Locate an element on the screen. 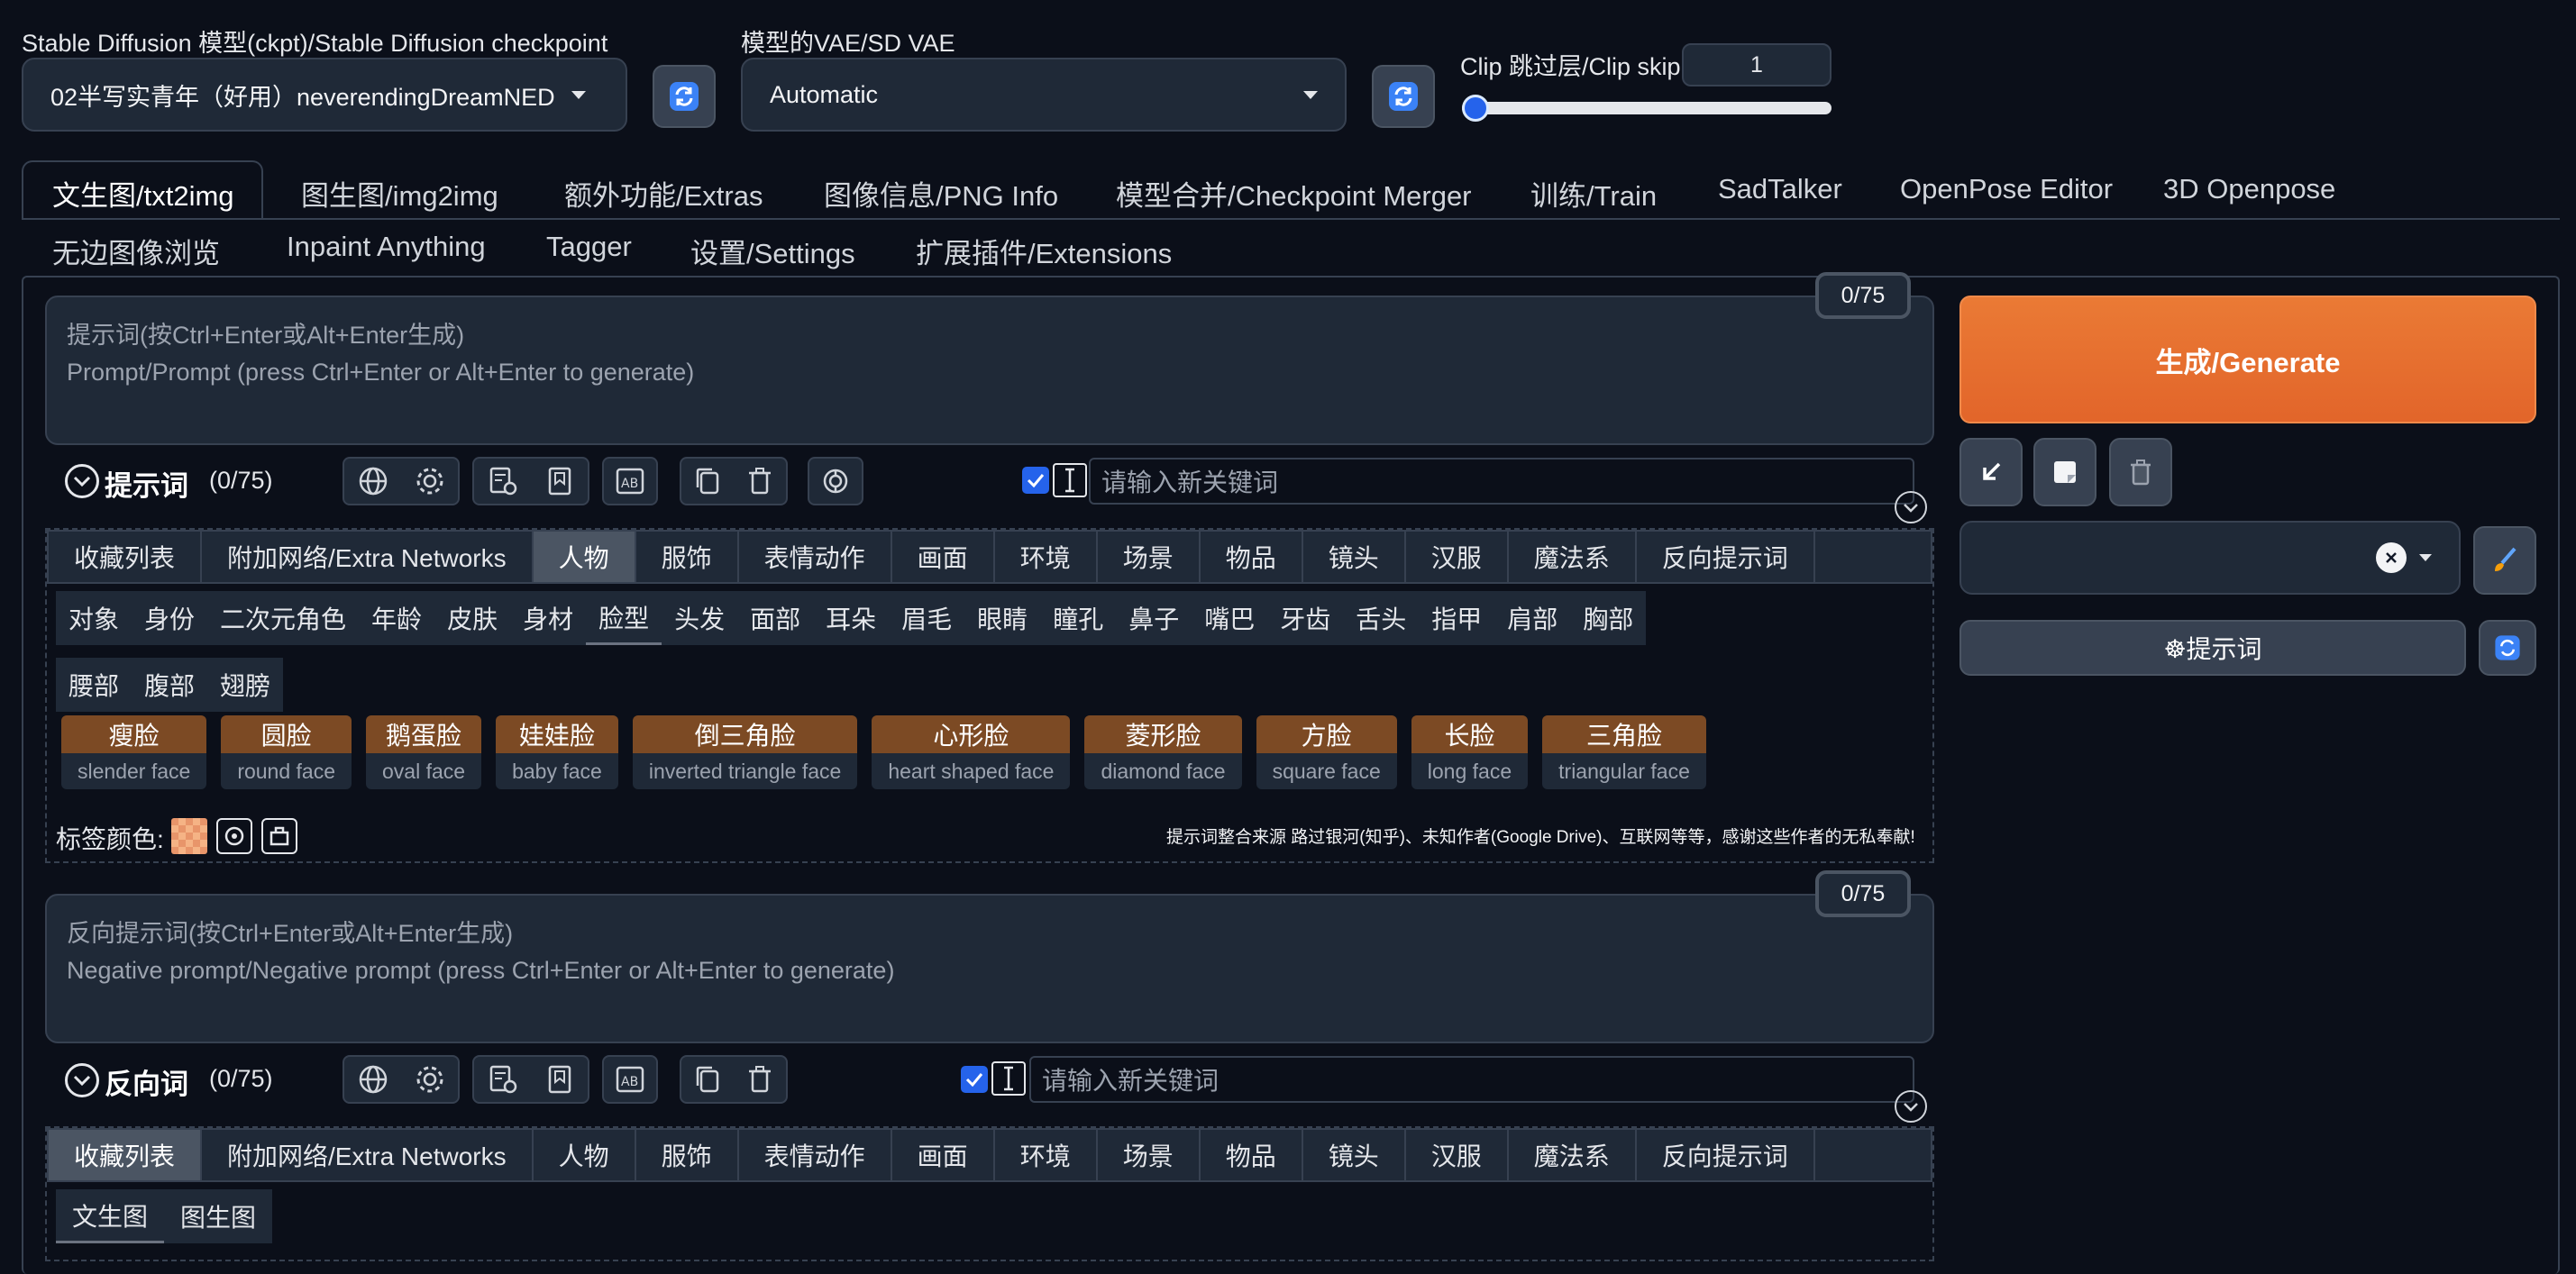 This screenshot has width=2576, height=1274. subcategory-tab: 眼睛 is located at coordinates (1002, 618).